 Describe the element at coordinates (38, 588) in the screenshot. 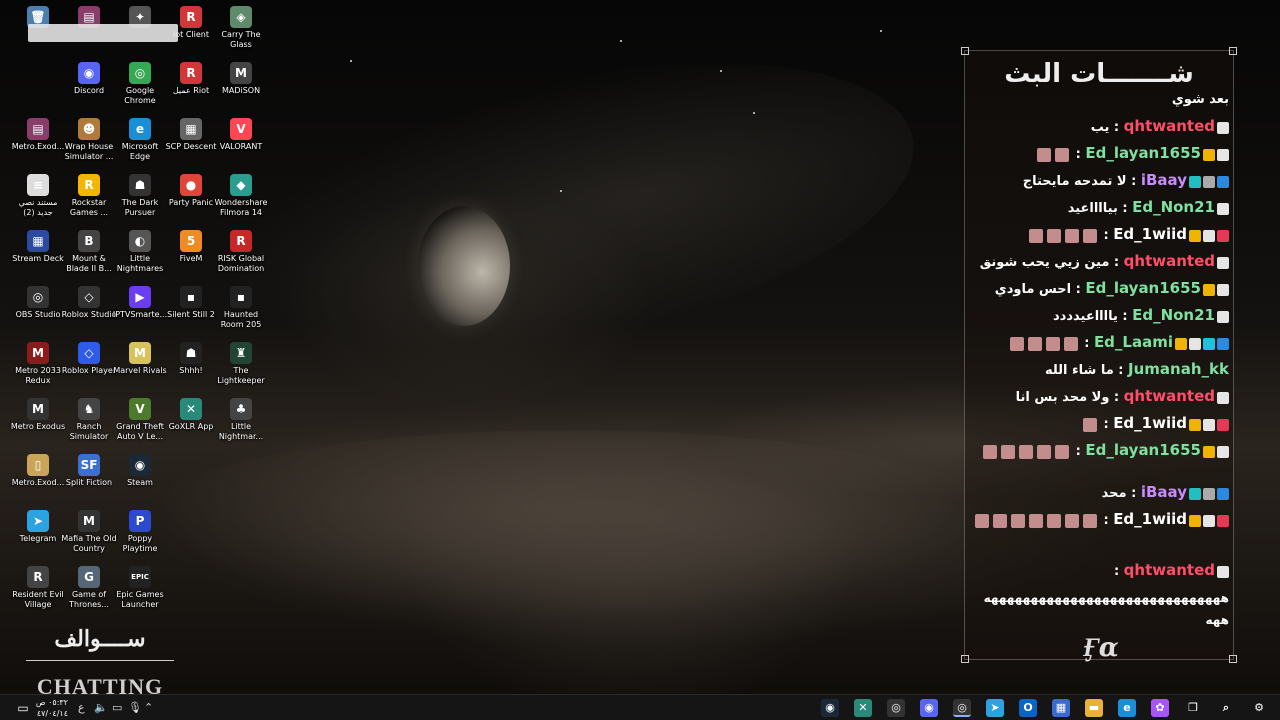

I see `desktop-shortcut: R Resident Evil Village` at that location.